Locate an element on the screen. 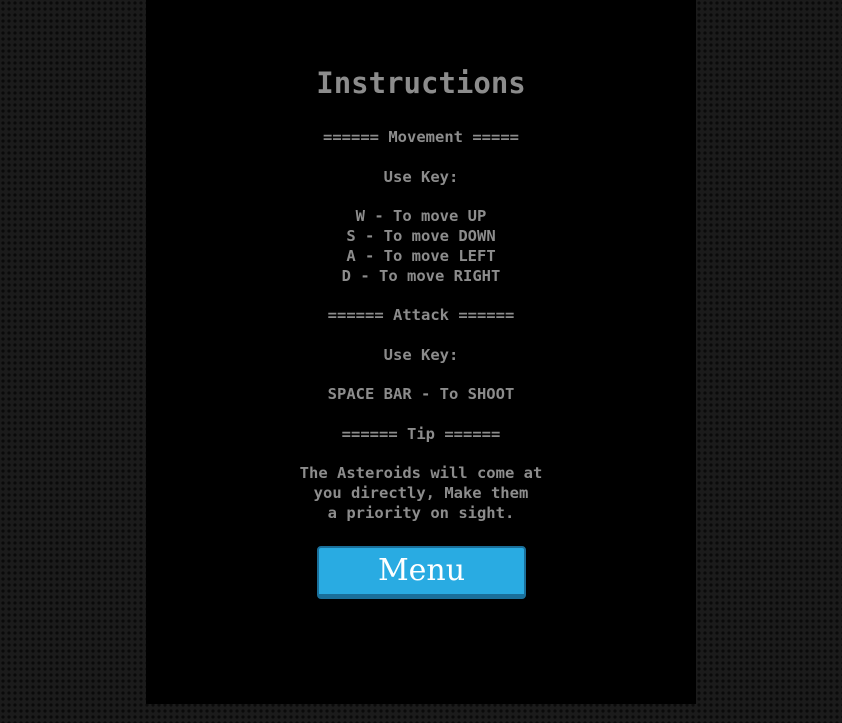  menu-button: Menu is located at coordinates (421, 572).